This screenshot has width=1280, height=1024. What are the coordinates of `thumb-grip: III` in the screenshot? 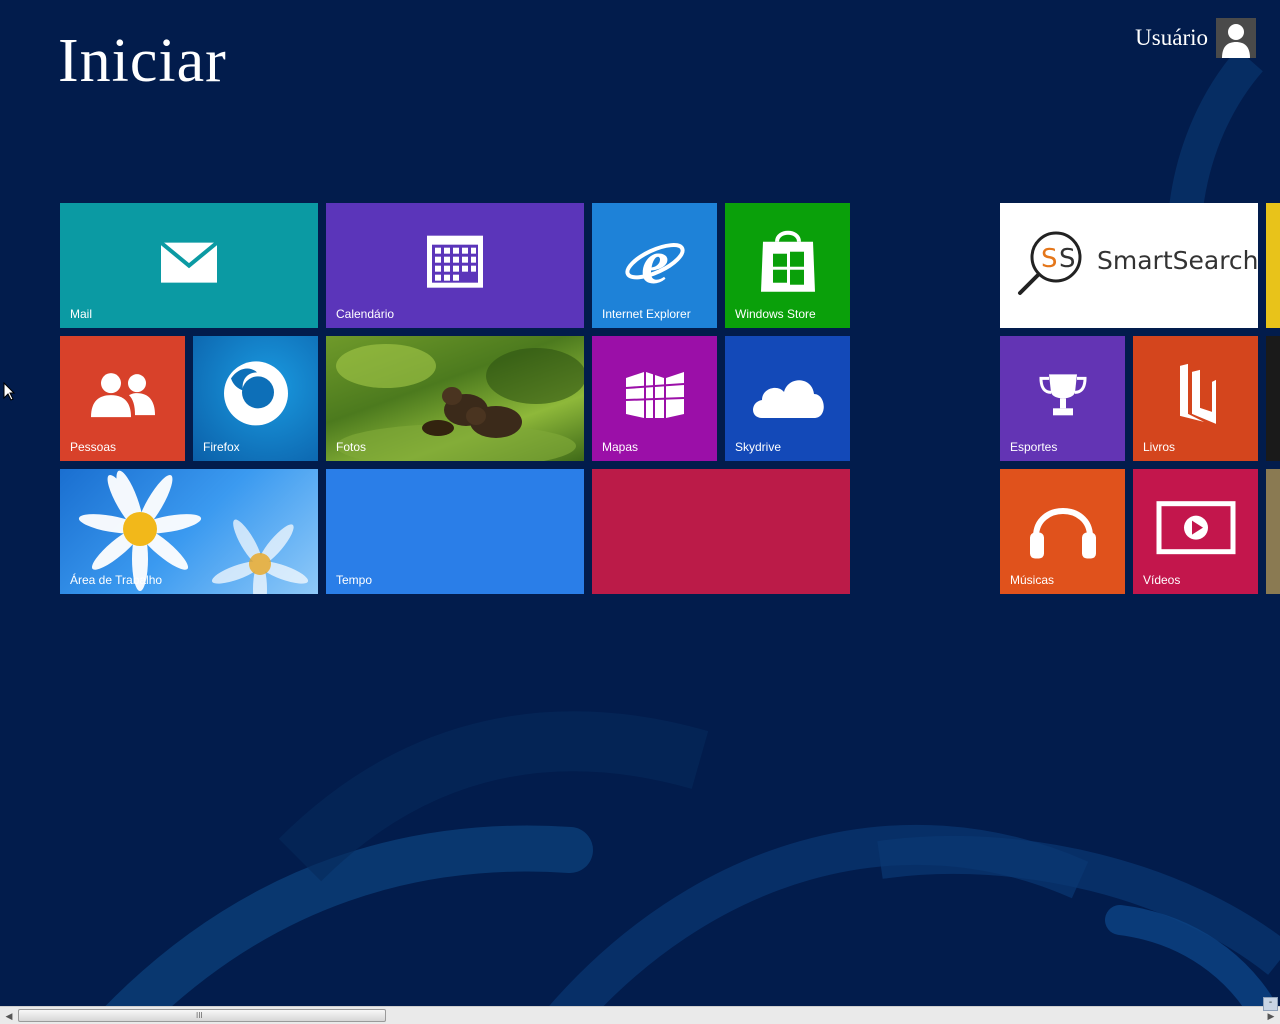 It's located at (199, 1015).